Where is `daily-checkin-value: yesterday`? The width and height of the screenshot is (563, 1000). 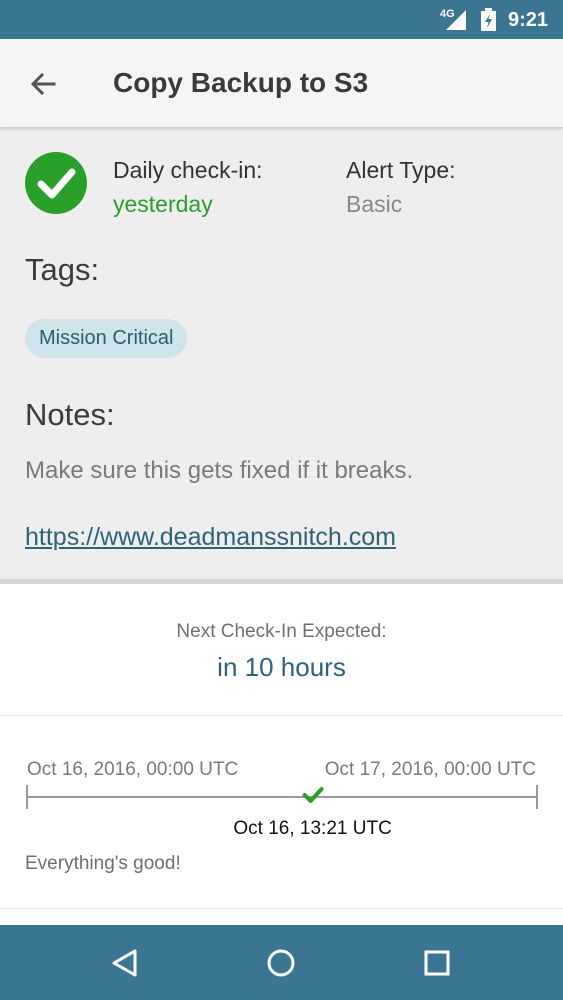
daily-checkin-value: yesterday is located at coordinates (163, 204).